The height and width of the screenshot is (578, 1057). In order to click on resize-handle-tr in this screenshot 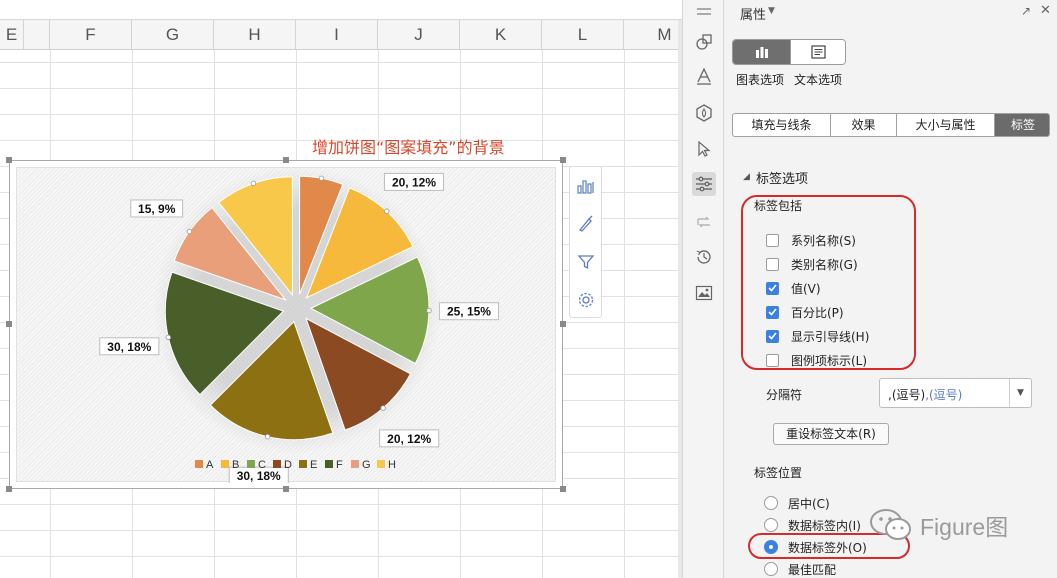, I will do `click(563, 160)`.